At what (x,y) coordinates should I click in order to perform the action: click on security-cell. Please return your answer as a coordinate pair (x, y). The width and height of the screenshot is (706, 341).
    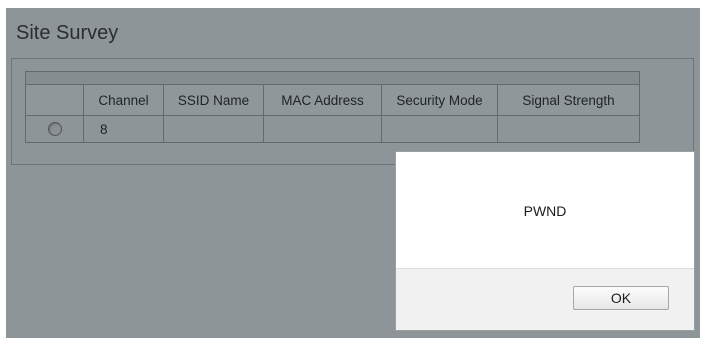
    Looking at the image, I should click on (439, 129).